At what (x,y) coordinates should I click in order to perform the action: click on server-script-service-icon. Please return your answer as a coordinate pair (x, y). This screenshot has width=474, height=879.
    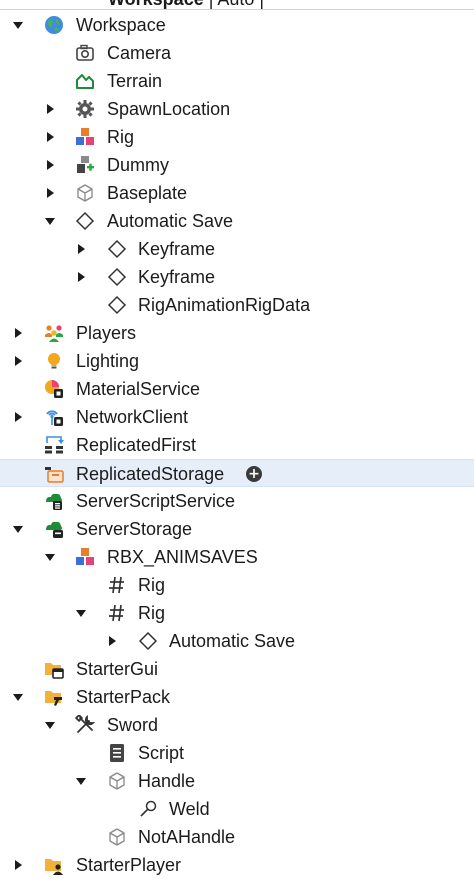
    Looking at the image, I should click on (54, 501).